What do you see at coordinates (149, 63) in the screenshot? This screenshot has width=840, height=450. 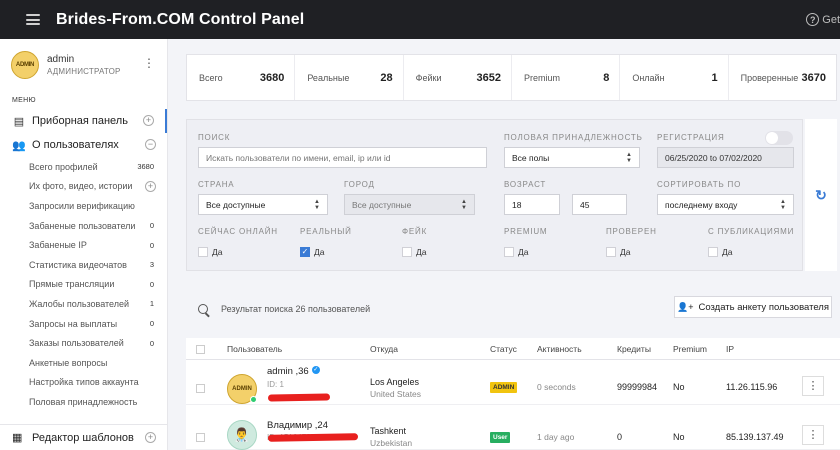 I see `profile-more-icon: ⋮` at bounding box center [149, 63].